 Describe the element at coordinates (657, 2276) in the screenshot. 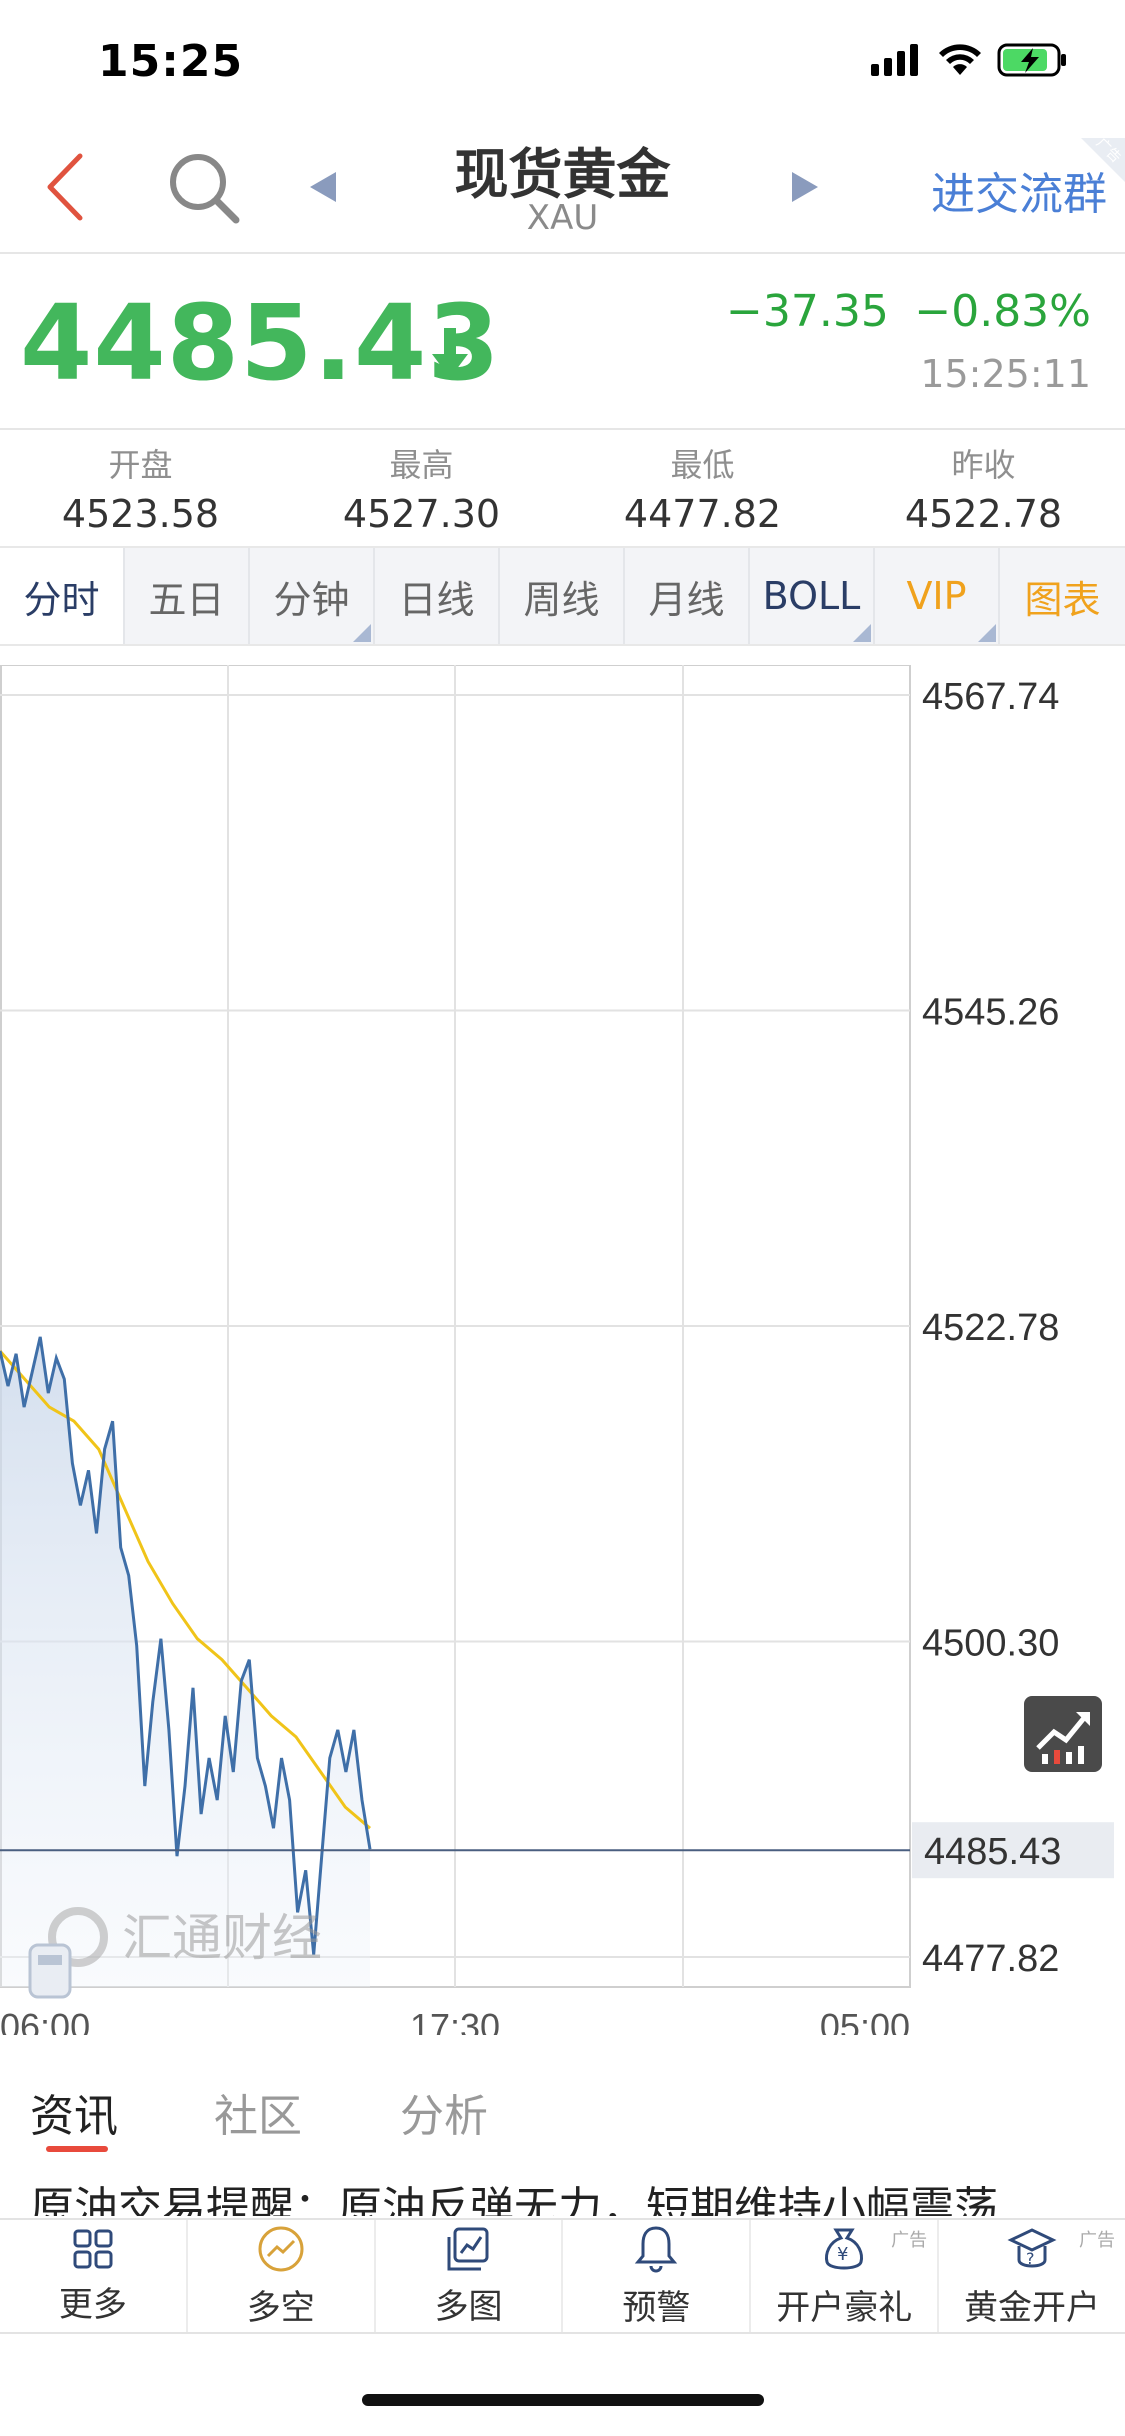

I see `alert-button: 预警` at that location.